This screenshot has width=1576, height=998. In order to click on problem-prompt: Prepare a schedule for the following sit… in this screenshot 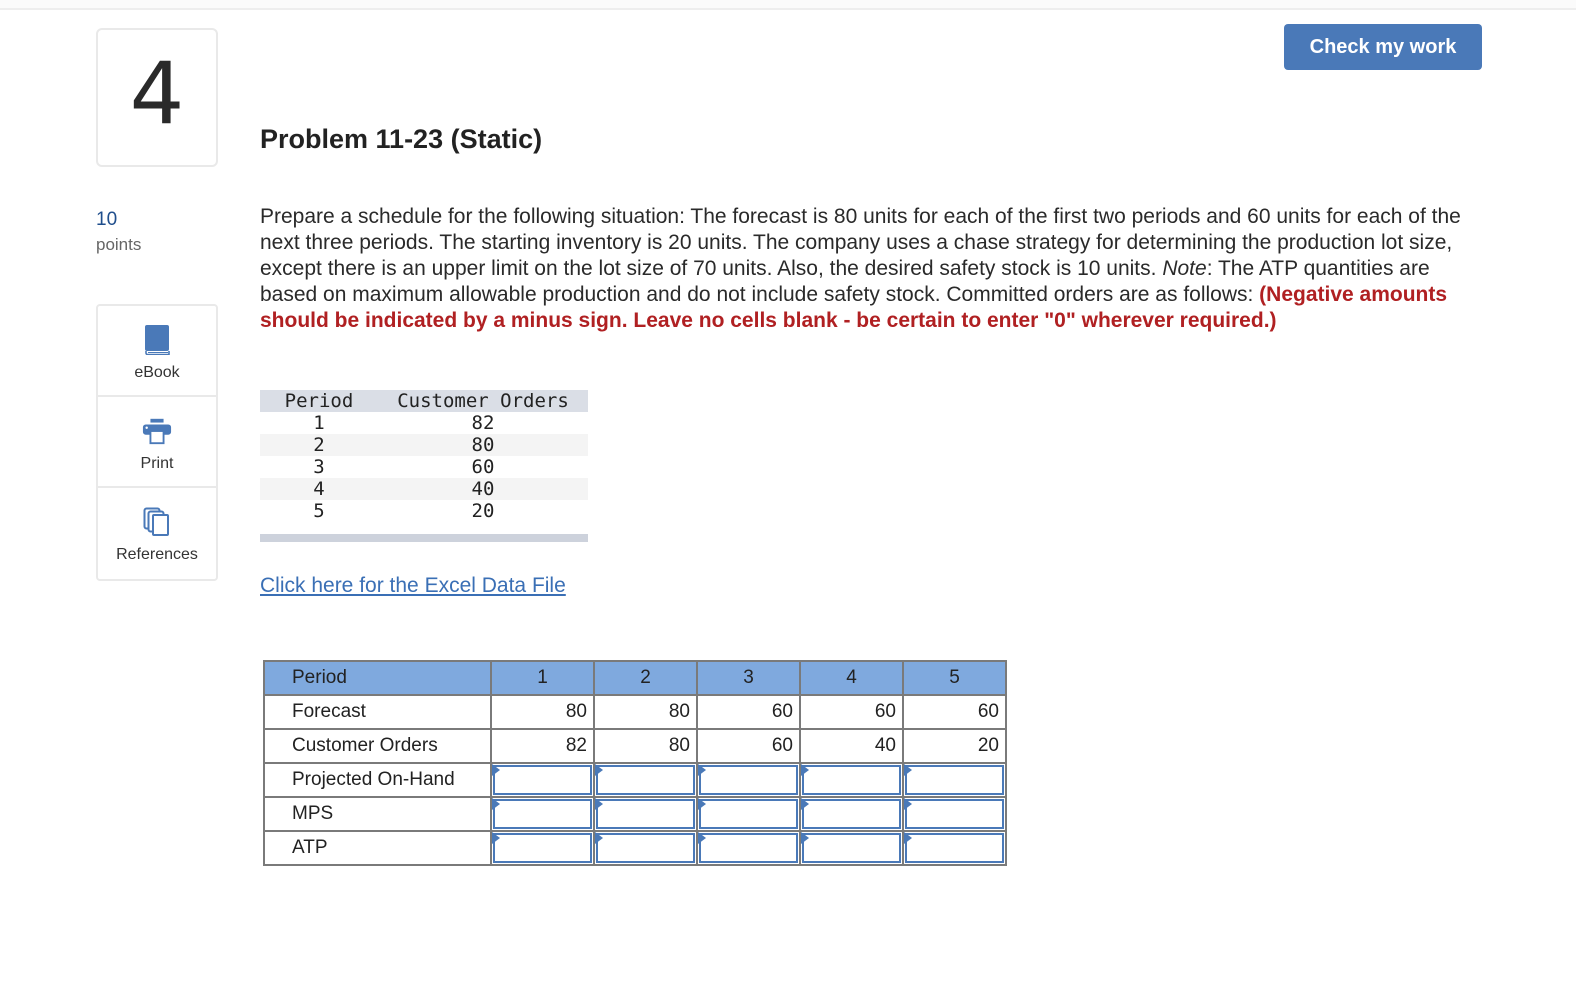, I will do `click(867, 269)`.